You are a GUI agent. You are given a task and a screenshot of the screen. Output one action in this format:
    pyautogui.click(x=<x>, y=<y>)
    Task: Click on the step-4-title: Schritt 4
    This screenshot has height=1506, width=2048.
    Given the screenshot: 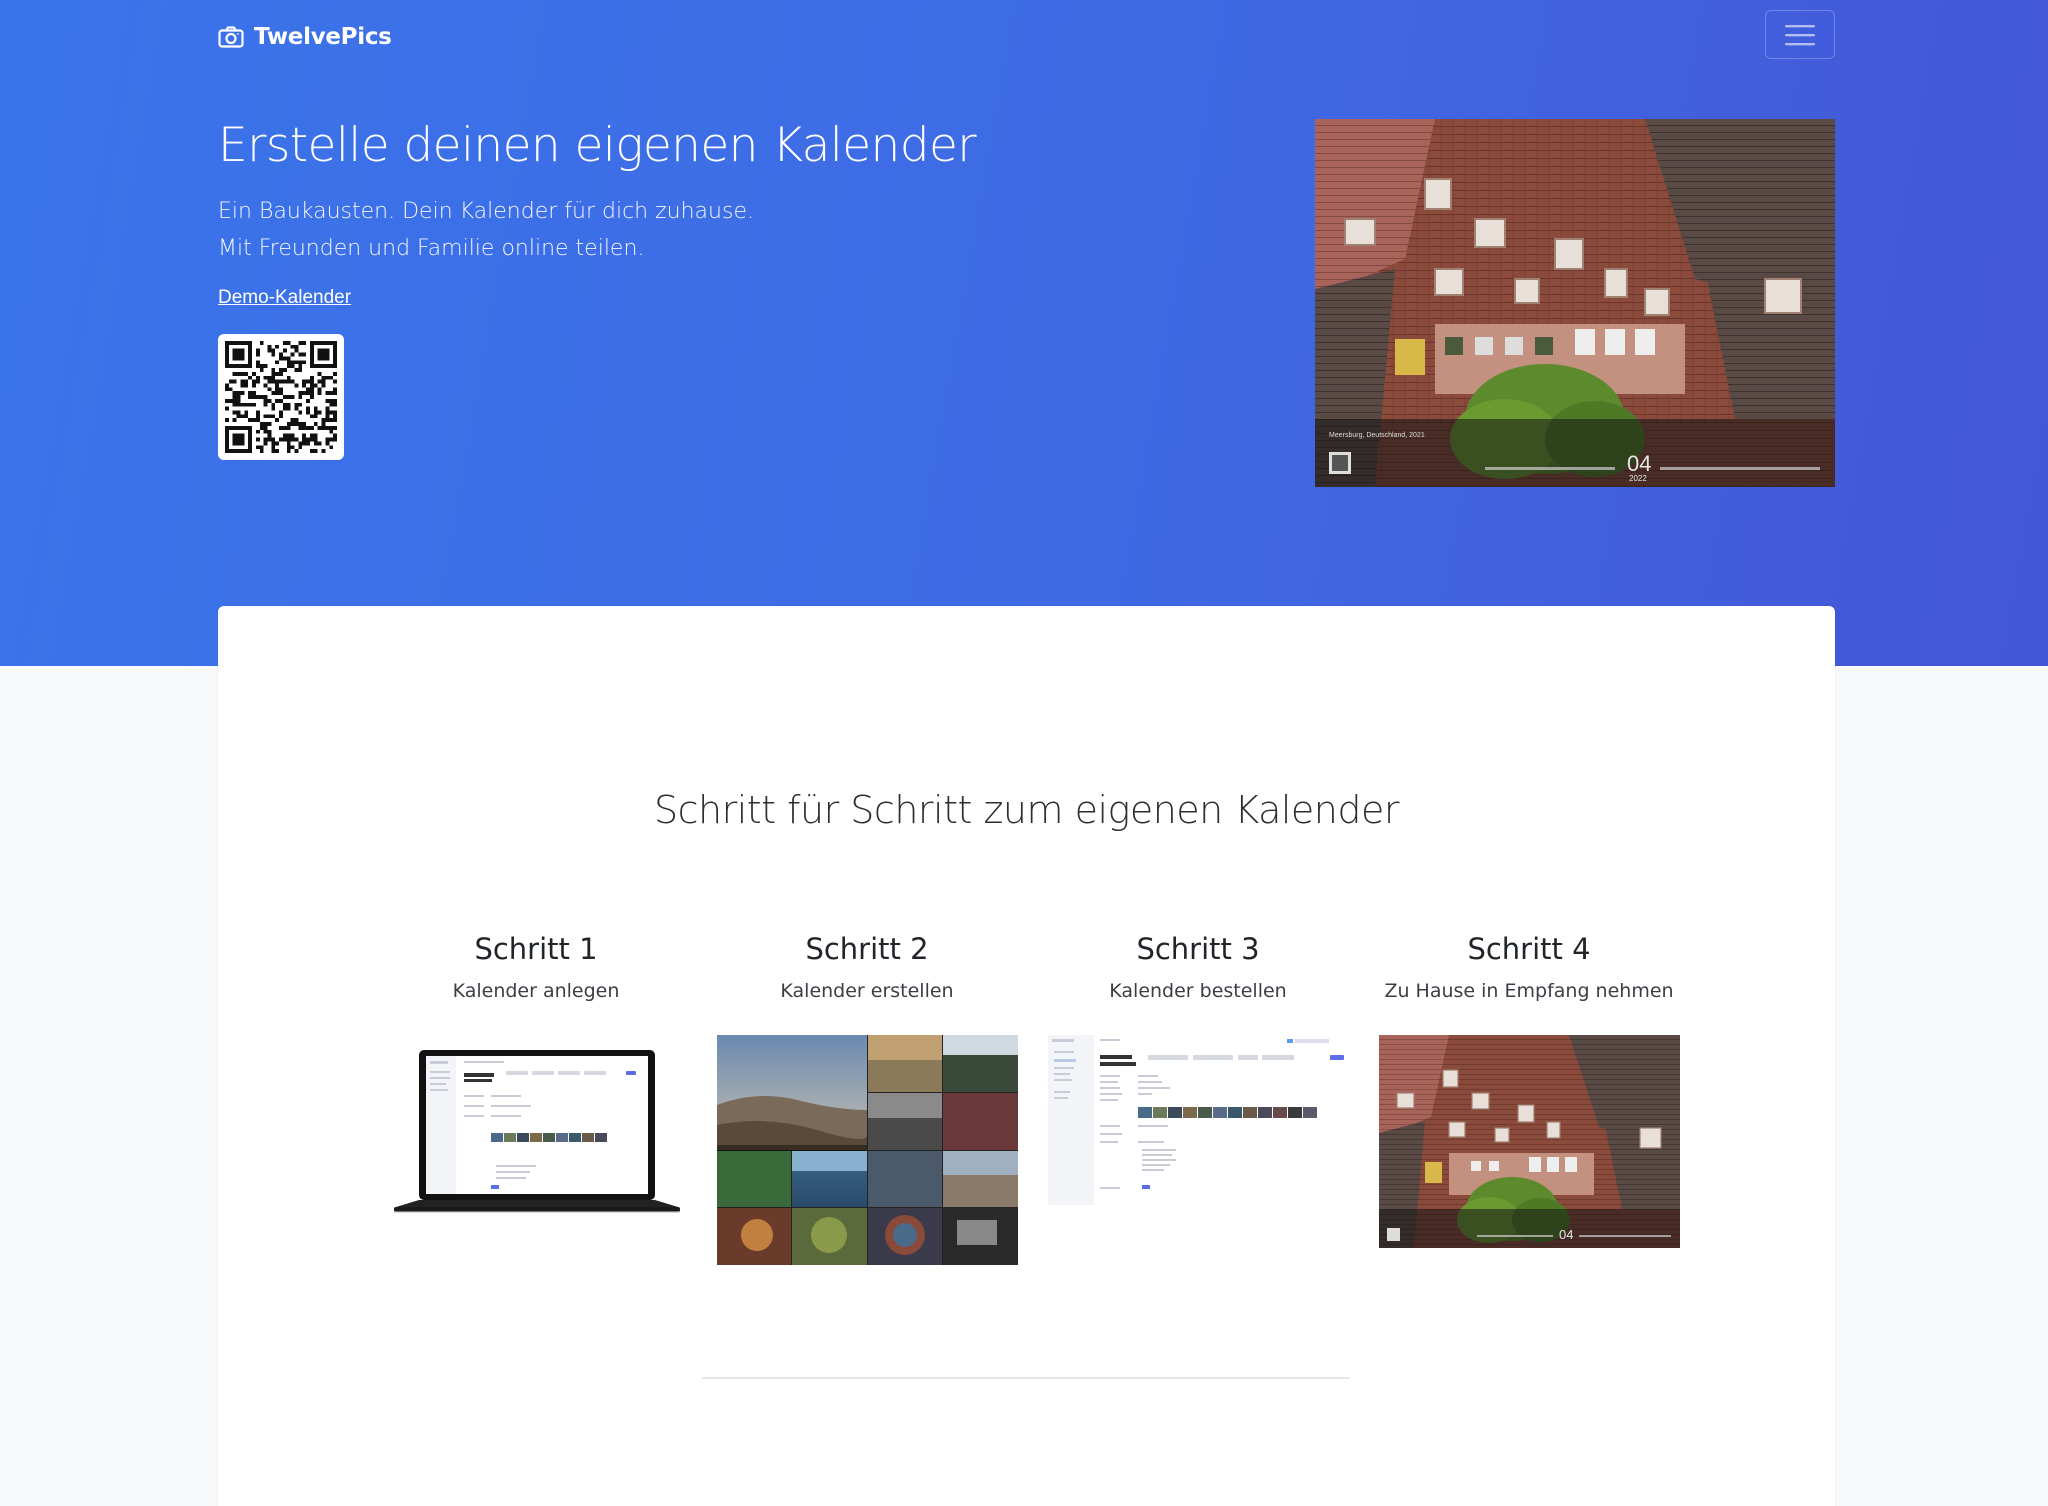 What is the action you would take?
    pyautogui.click(x=1529, y=949)
    